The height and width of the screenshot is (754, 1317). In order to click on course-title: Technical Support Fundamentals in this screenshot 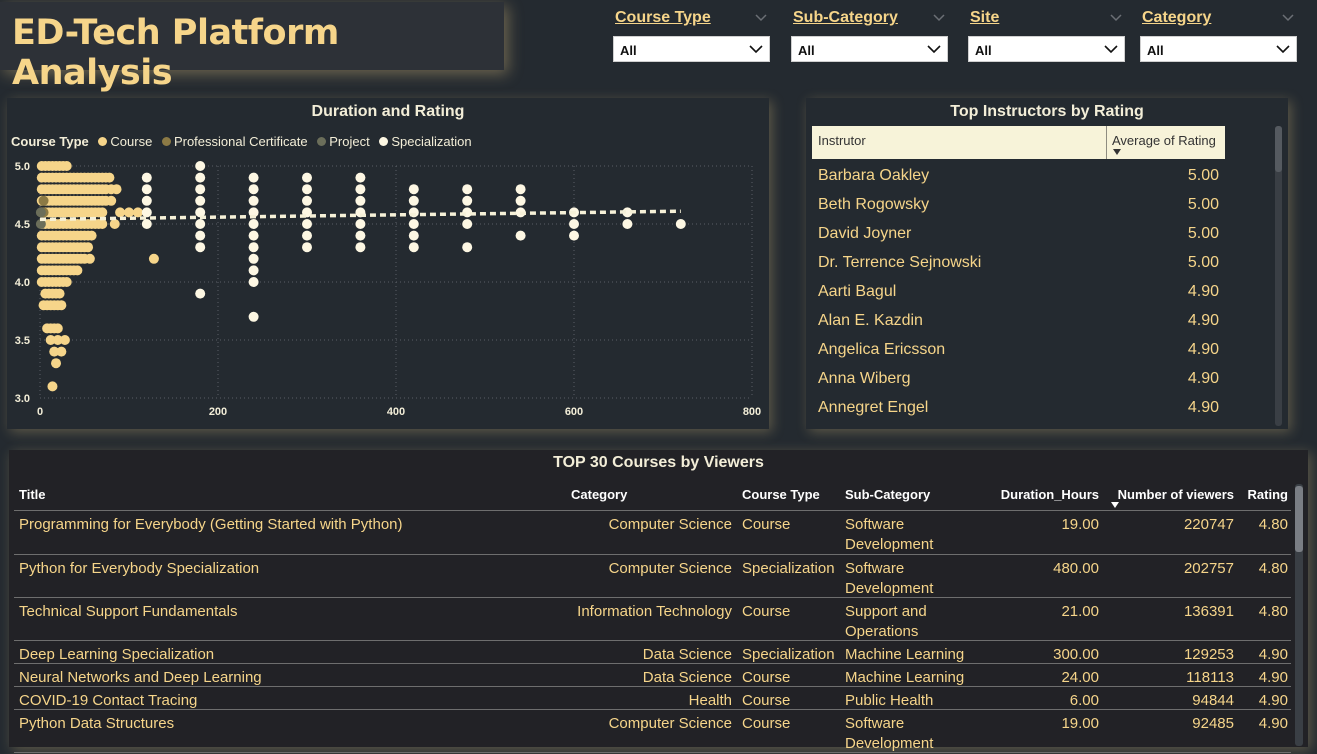, I will do `click(128, 611)`.